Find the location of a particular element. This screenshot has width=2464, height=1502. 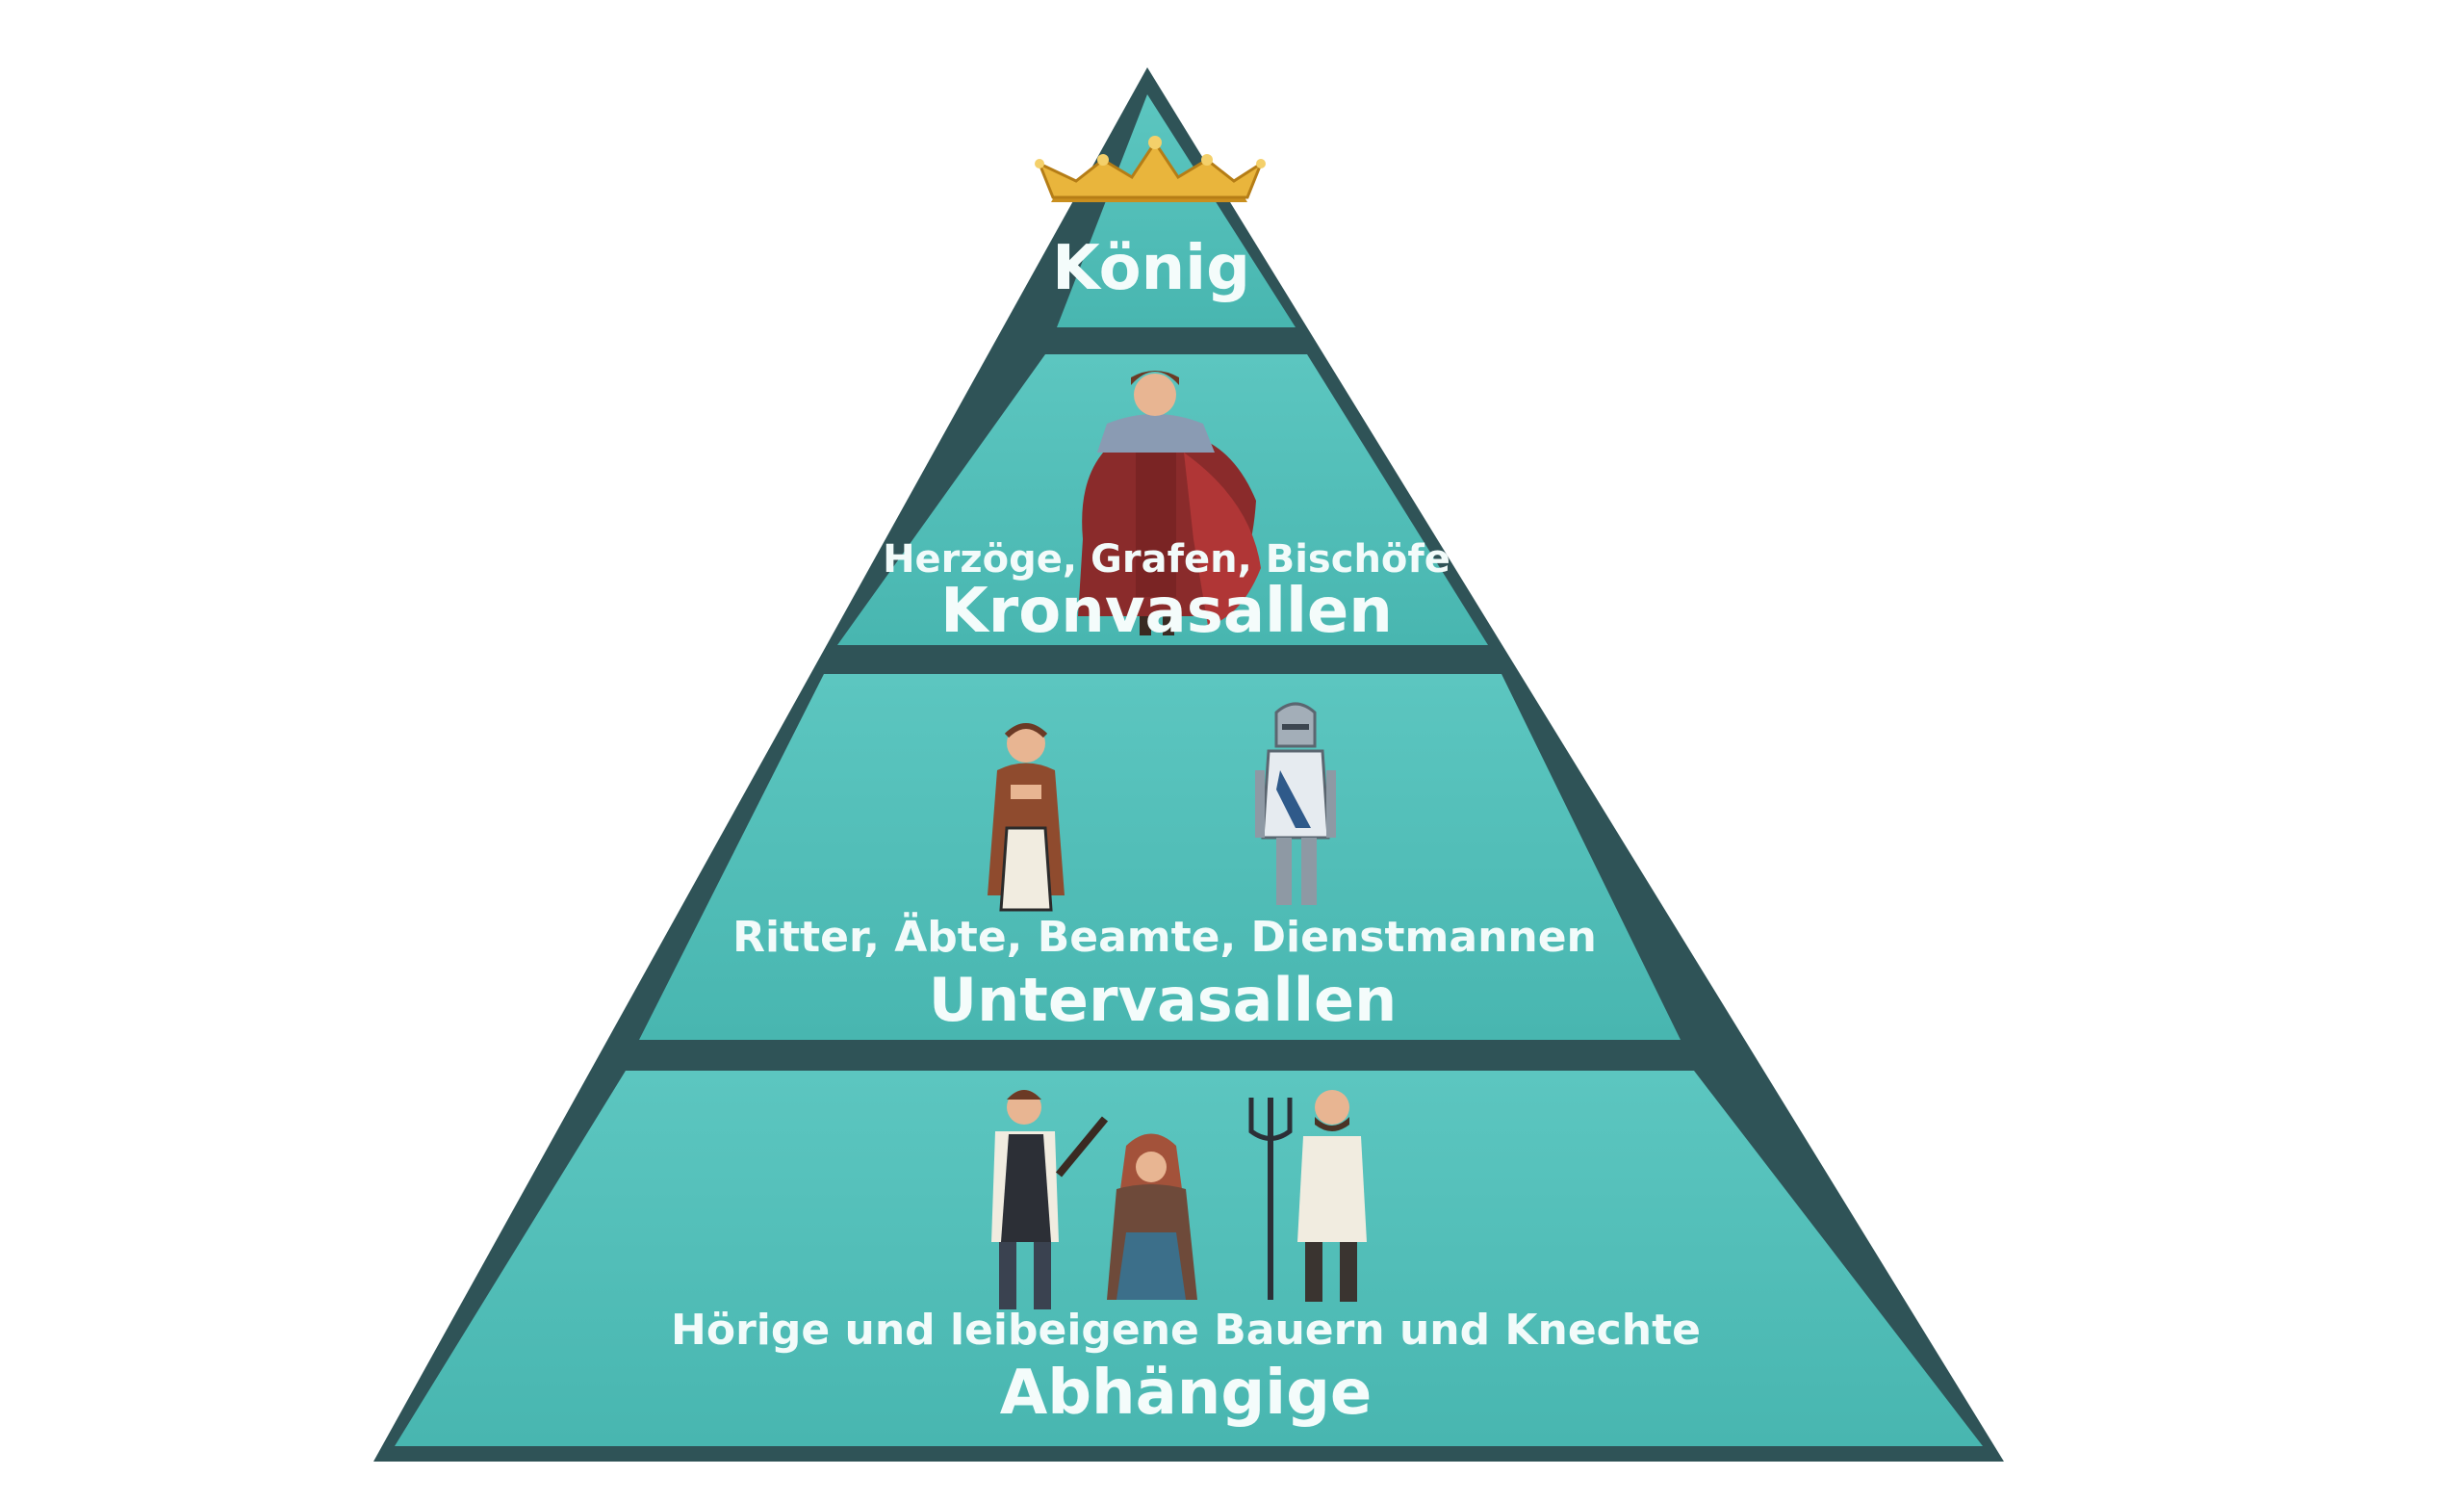

tier-abhaengige-title: Abhängige is located at coordinates (1186, 1393).